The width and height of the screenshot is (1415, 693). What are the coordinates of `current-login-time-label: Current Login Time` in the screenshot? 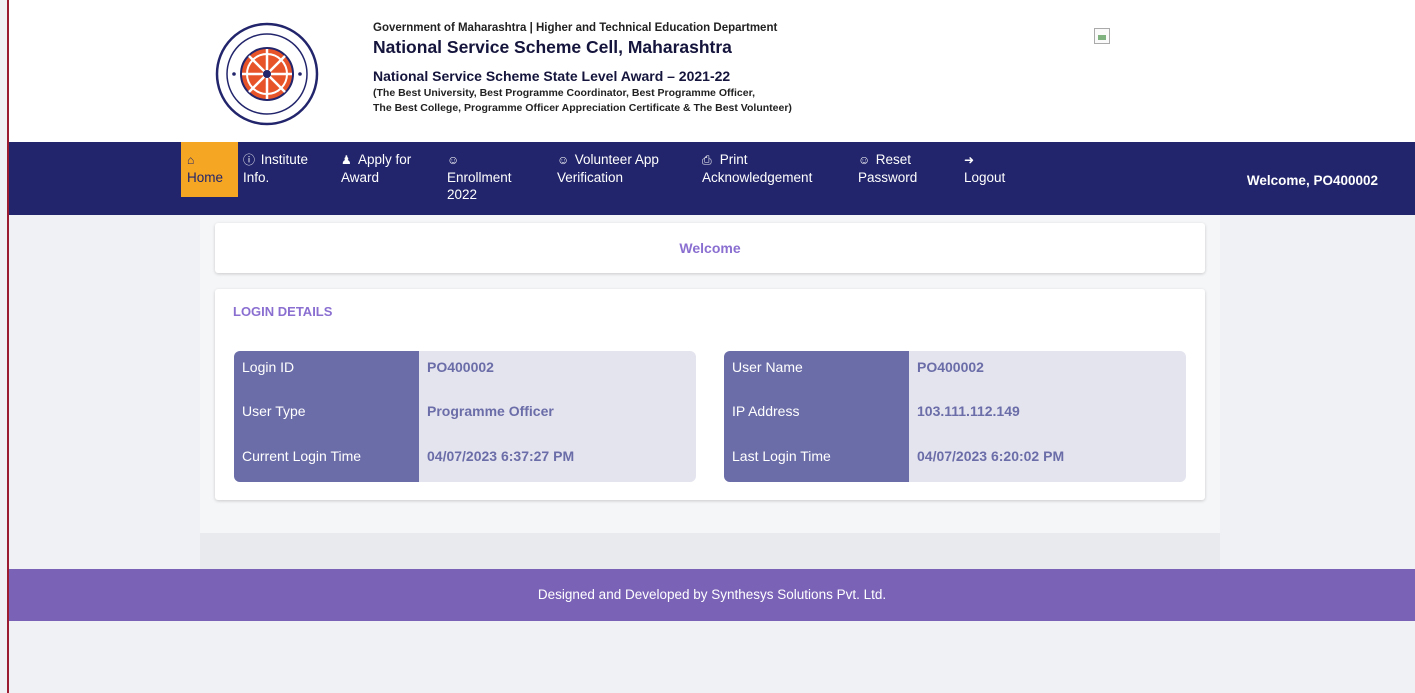 It's located at (302, 456).